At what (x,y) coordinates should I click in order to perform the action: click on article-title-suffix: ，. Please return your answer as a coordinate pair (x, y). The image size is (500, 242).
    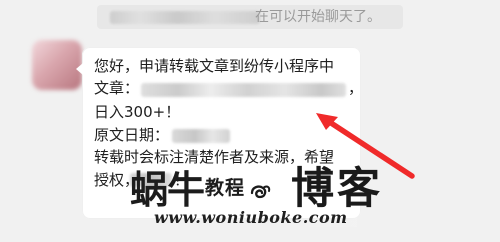
    Looking at the image, I should click on (356, 88).